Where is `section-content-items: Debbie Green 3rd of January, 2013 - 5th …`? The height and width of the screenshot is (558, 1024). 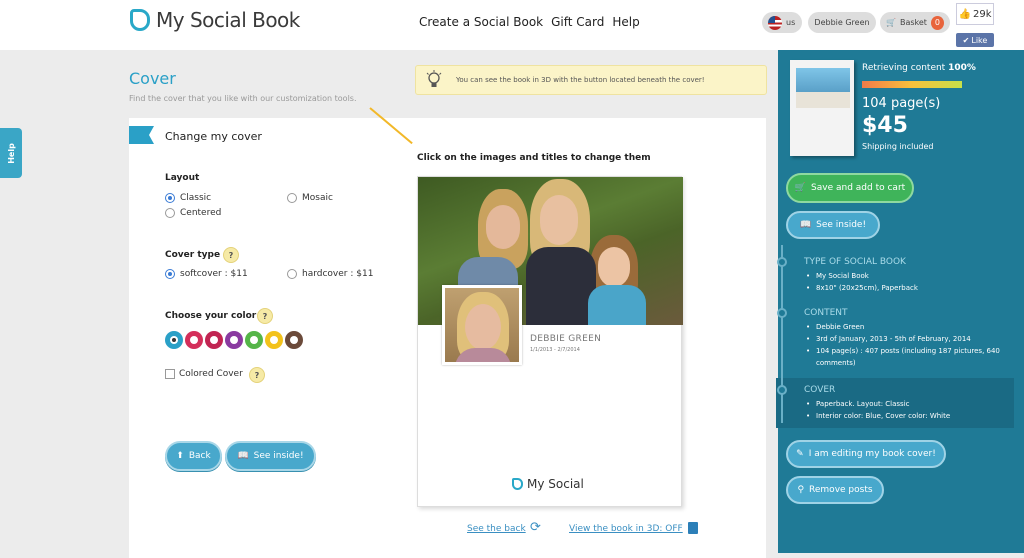
section-content-items: Debbie Green 3rd of January, 2013 - 5th … is located at coordinates (913, 345).